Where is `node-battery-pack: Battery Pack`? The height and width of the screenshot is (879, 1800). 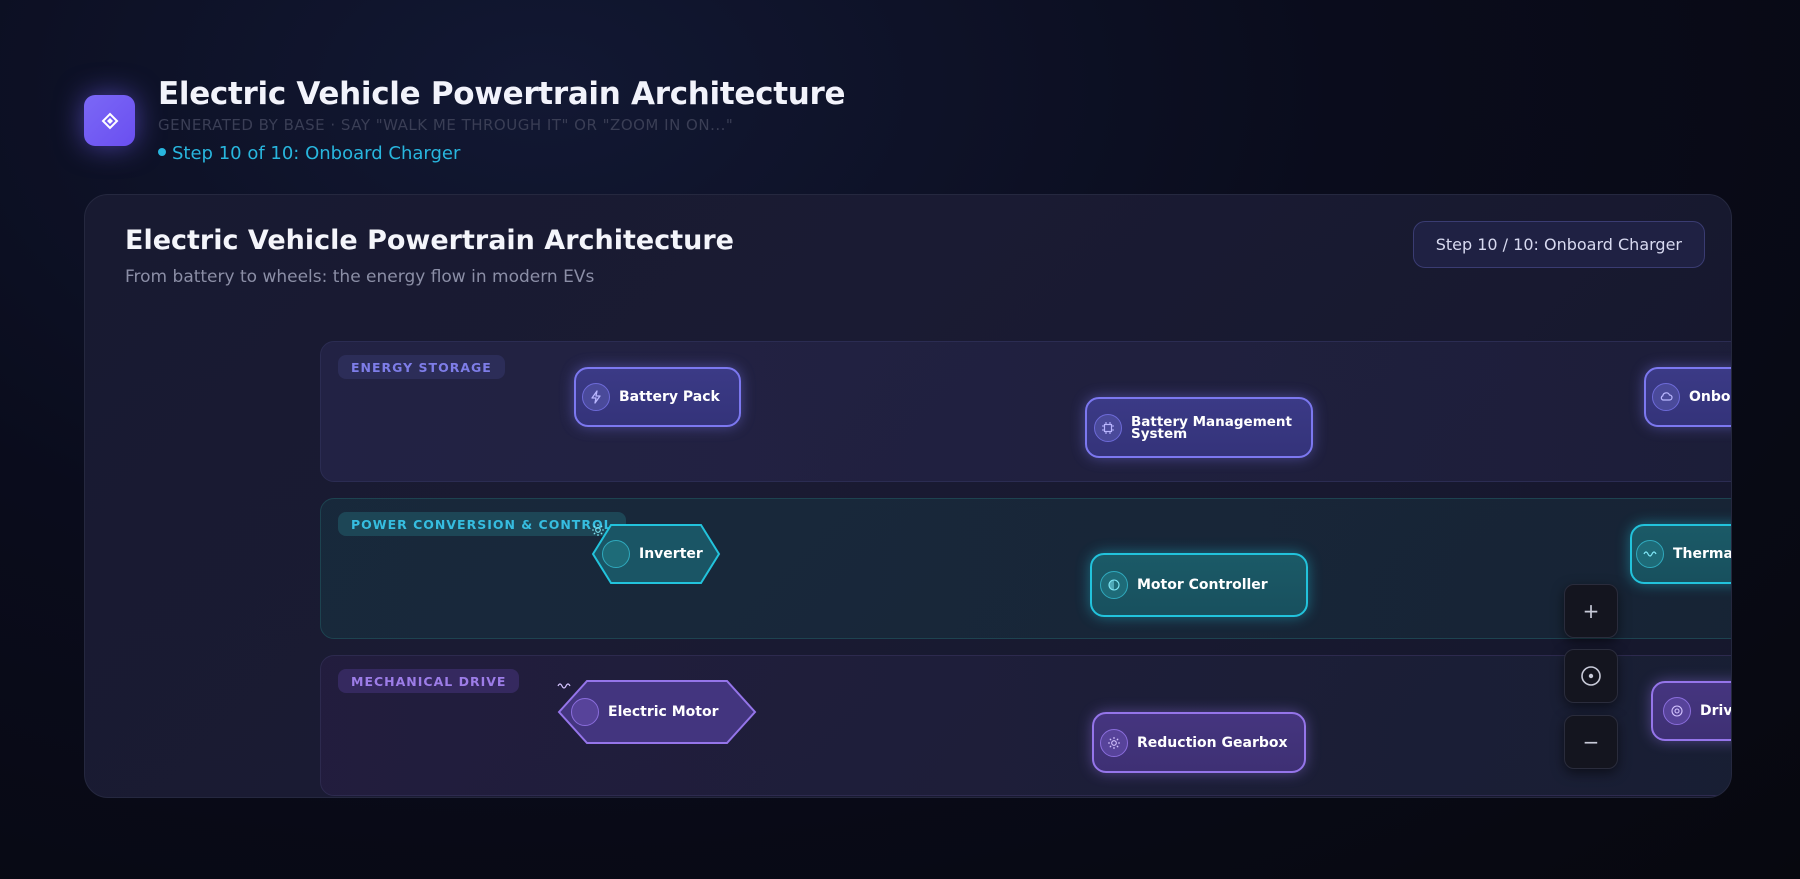 node-battery-pack: Battery Pack is located at coordinates (657, 397).